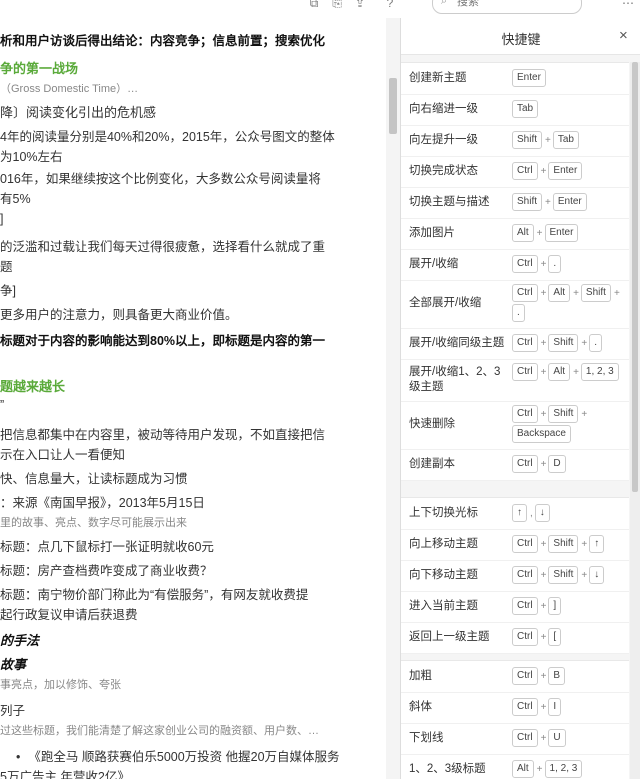 This screenshot has width=640, height=779. What do you see at coordinates (65, 772) in the screenshot?
I see `doc-line: 5万广告主 年营收2亿》` at bounding box center [65, 772].